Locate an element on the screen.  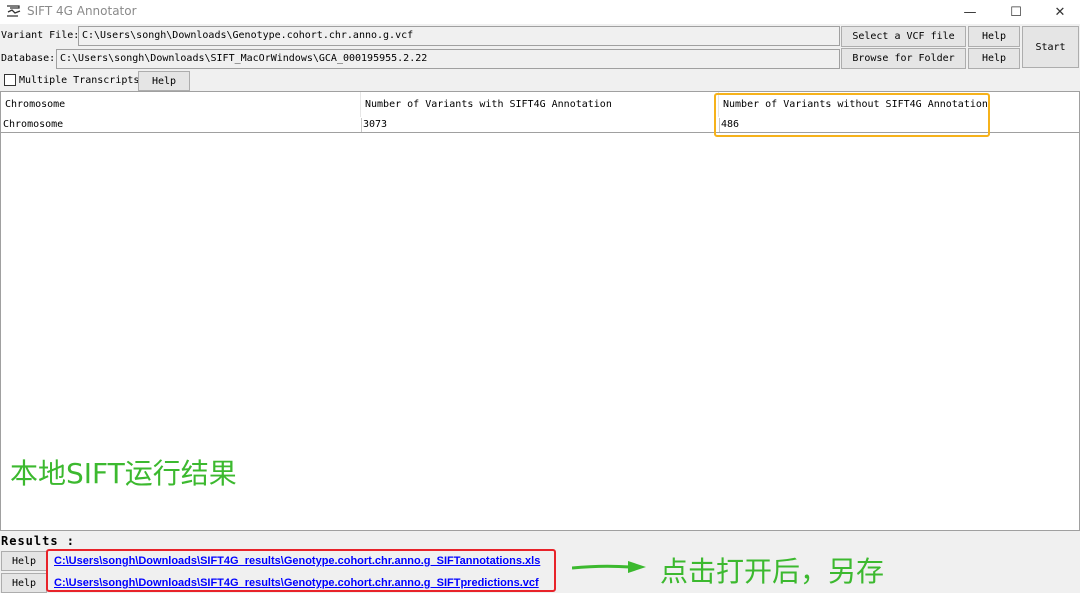
table-cell-with-annotation: 3073 is located at coordinates (375, 124).